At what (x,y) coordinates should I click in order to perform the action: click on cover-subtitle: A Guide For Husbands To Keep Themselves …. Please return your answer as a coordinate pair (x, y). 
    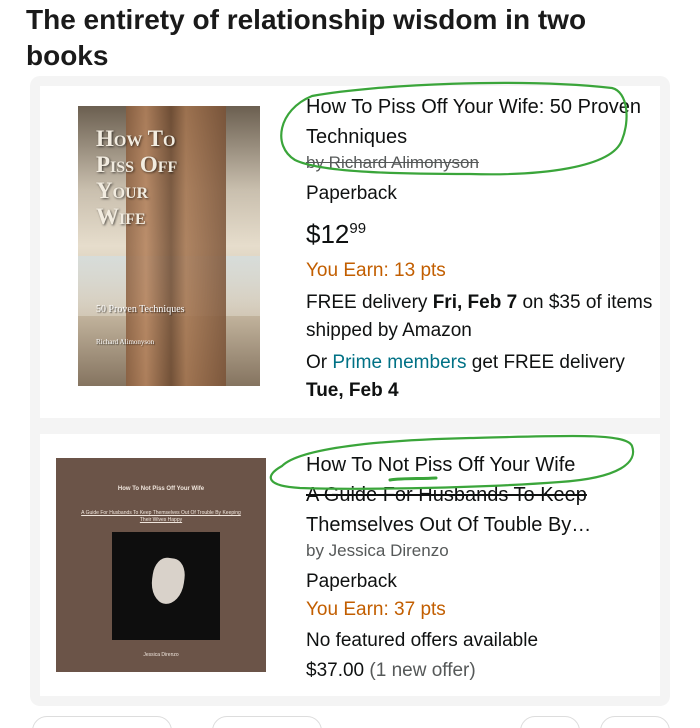
    Looking at the image, I should click on (161, 516).